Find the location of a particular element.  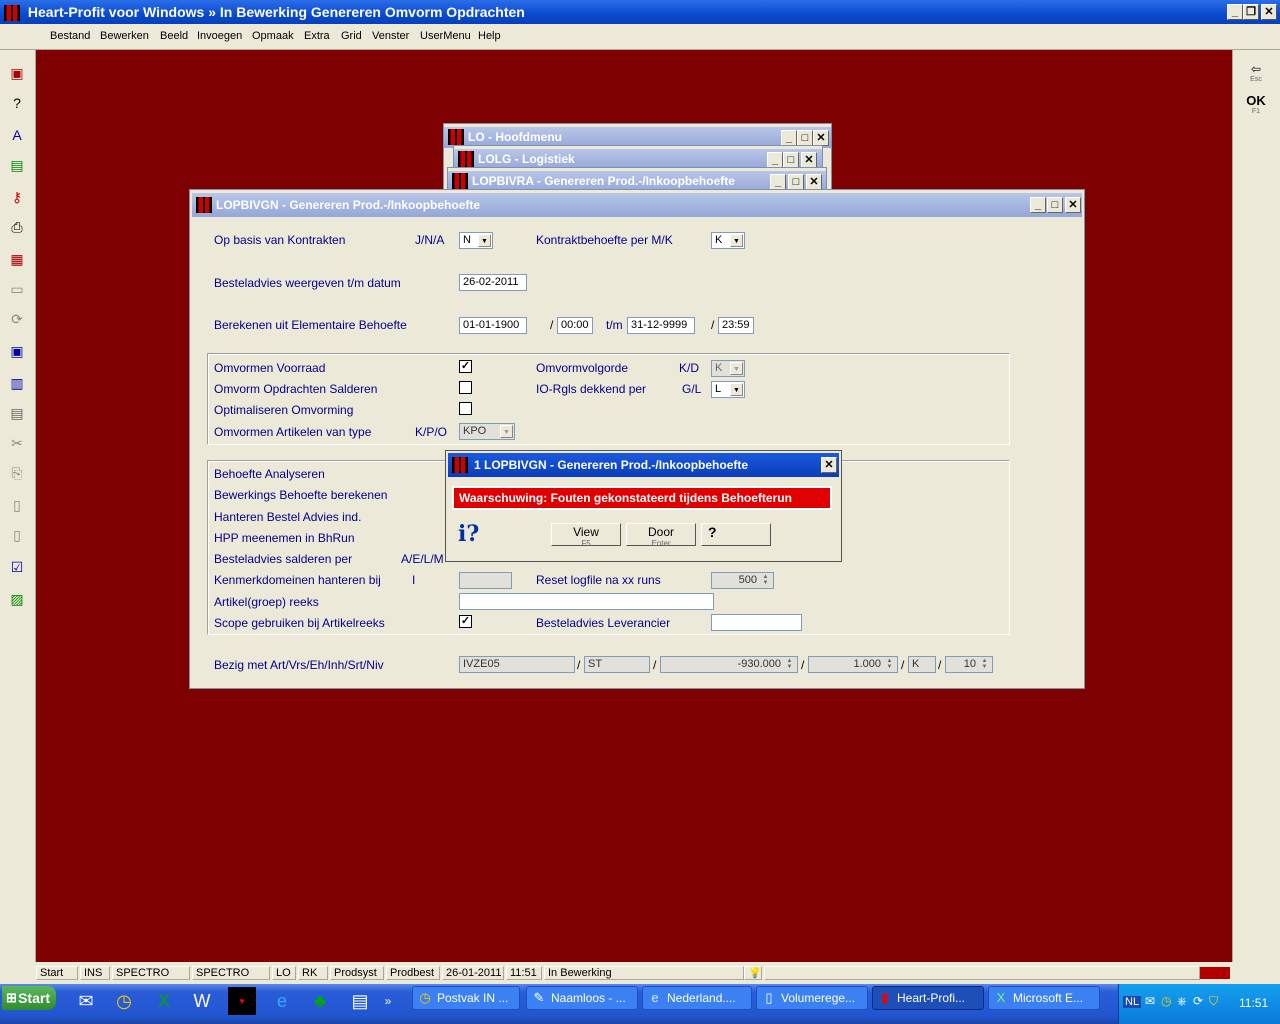

window-title: LOLG - Logistiek is located at coordinates (526, 159).